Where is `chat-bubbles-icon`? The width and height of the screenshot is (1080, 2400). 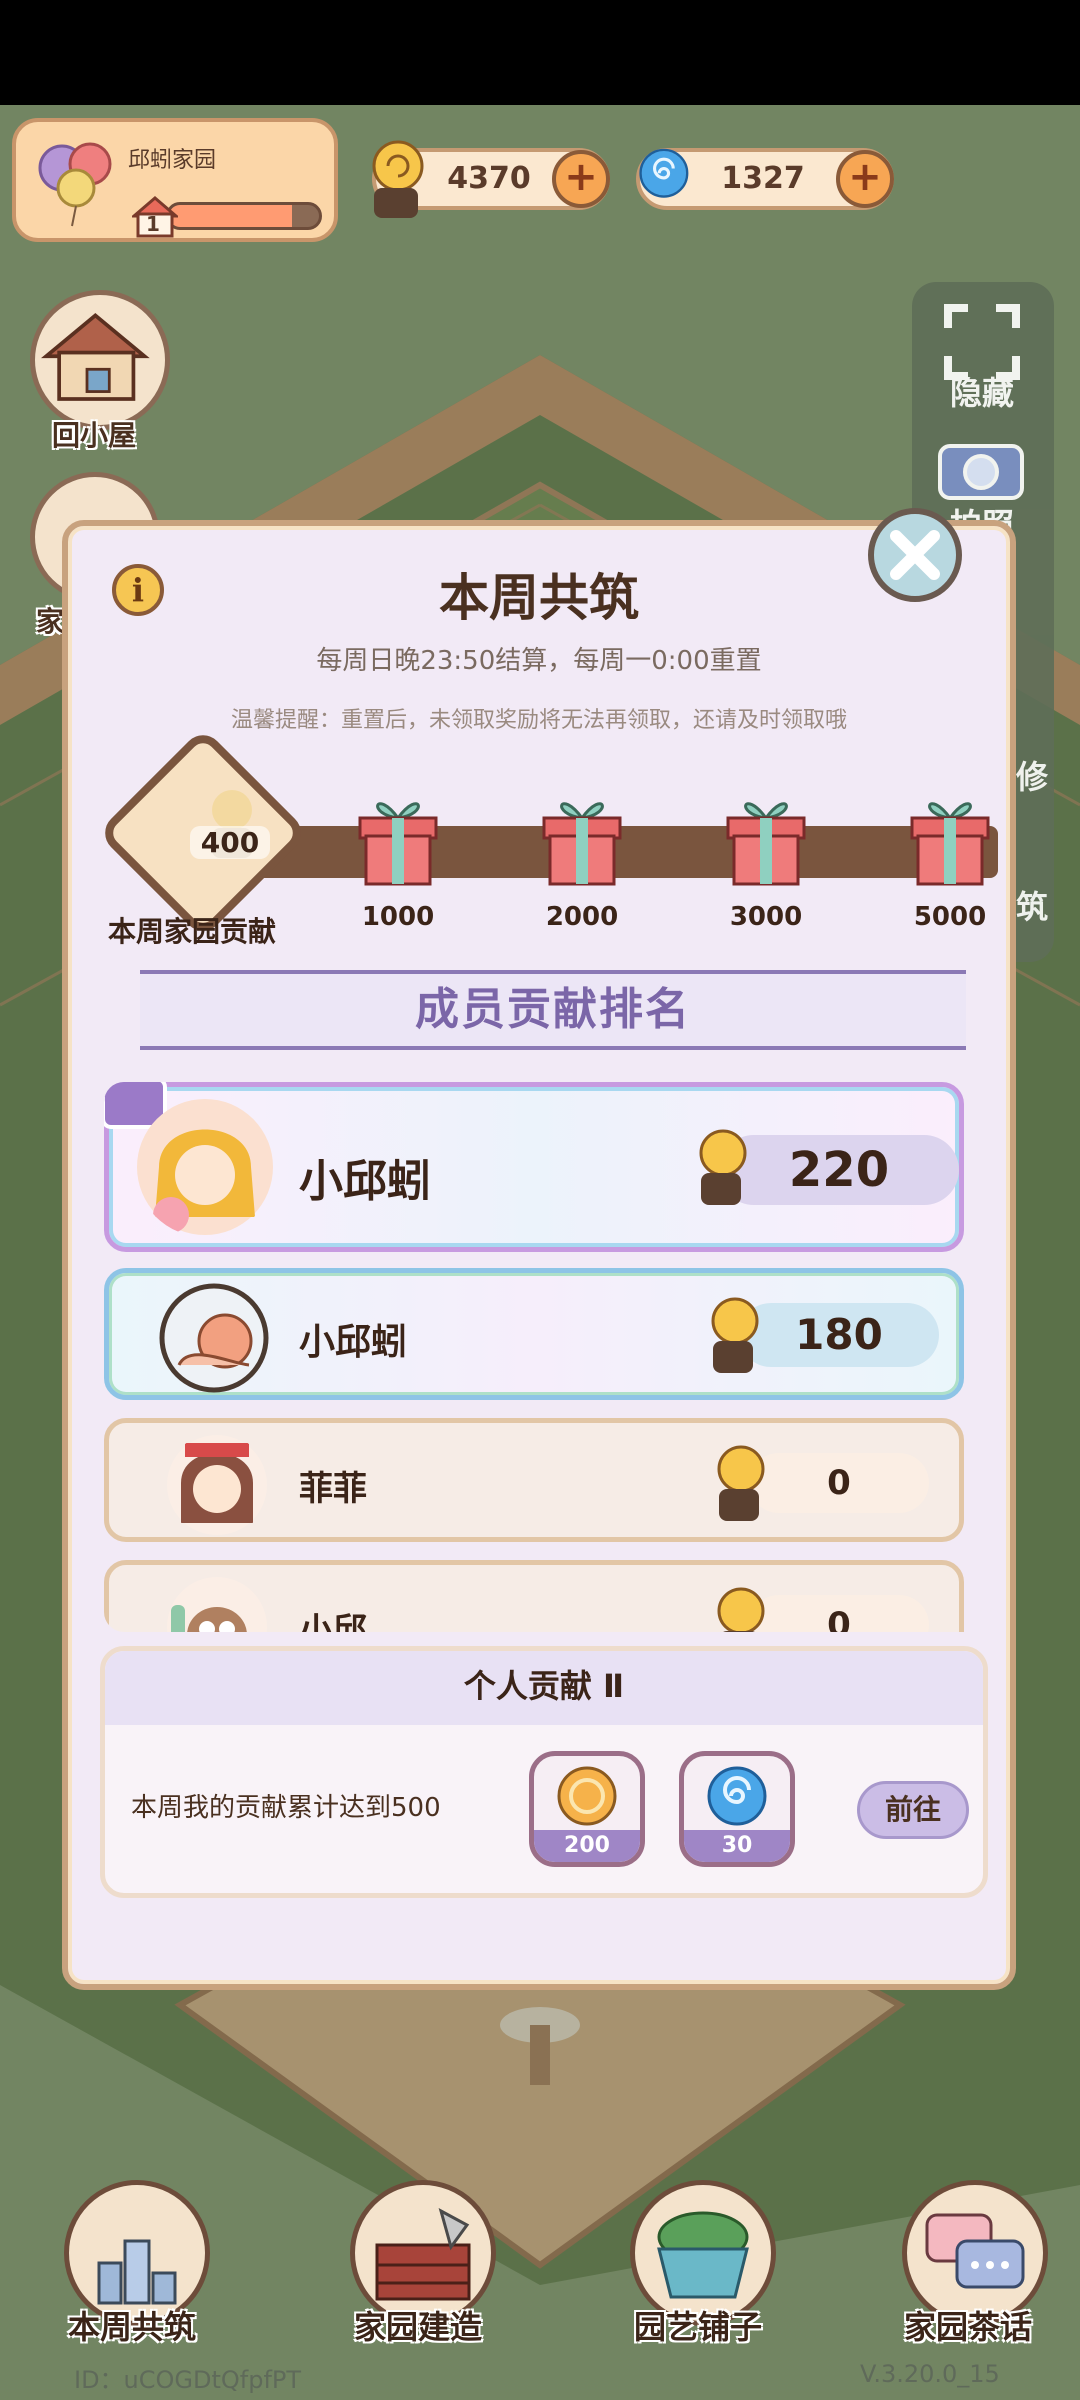 chat-bubbles-icon is located at coordinates (975, 2251).